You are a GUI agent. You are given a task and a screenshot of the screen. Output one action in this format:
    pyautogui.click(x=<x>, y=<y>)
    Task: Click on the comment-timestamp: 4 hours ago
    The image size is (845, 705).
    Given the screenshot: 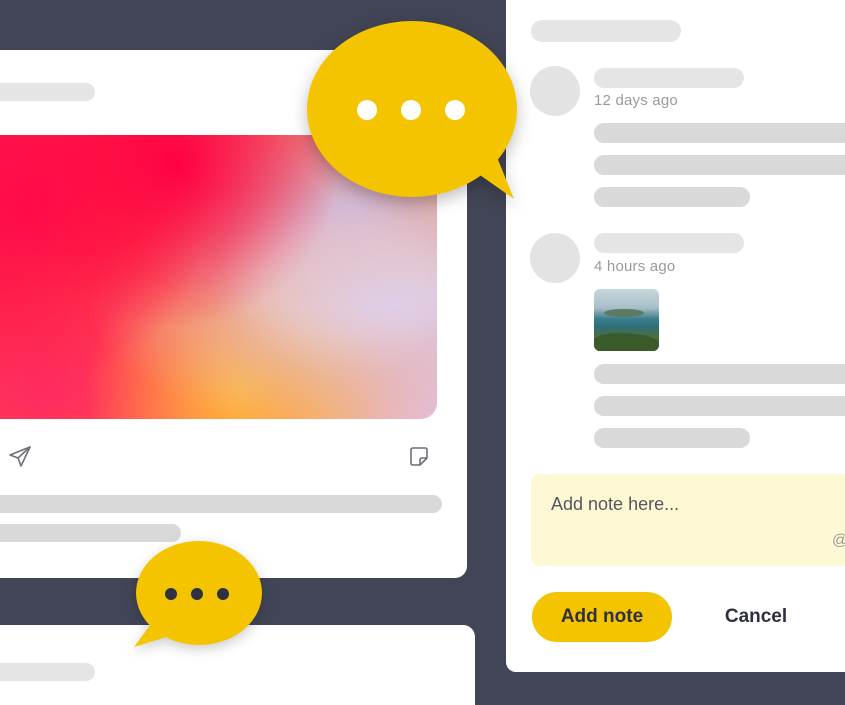 What is the action you would take?
    pyautogui.click(x=635, y=266)
    